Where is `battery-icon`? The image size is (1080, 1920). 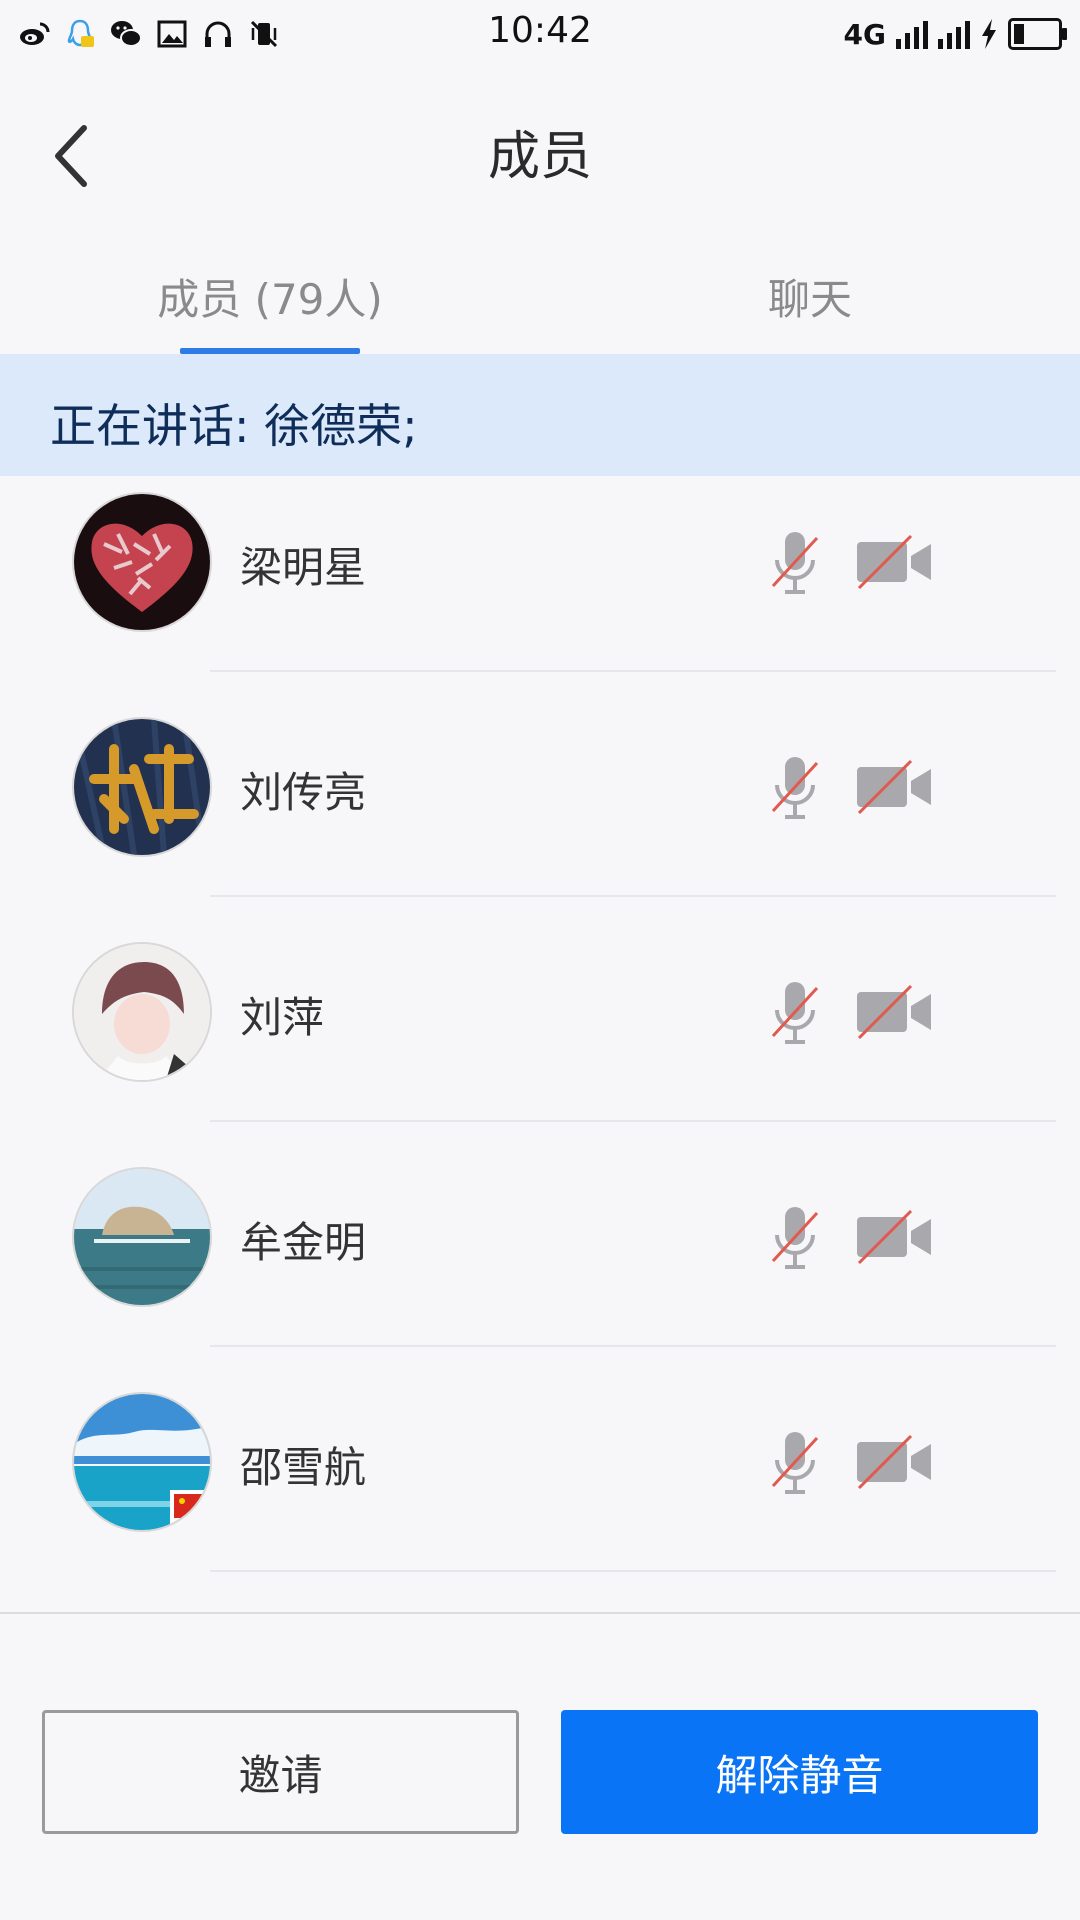 battery-icon is located at coordinates (1037, 34).